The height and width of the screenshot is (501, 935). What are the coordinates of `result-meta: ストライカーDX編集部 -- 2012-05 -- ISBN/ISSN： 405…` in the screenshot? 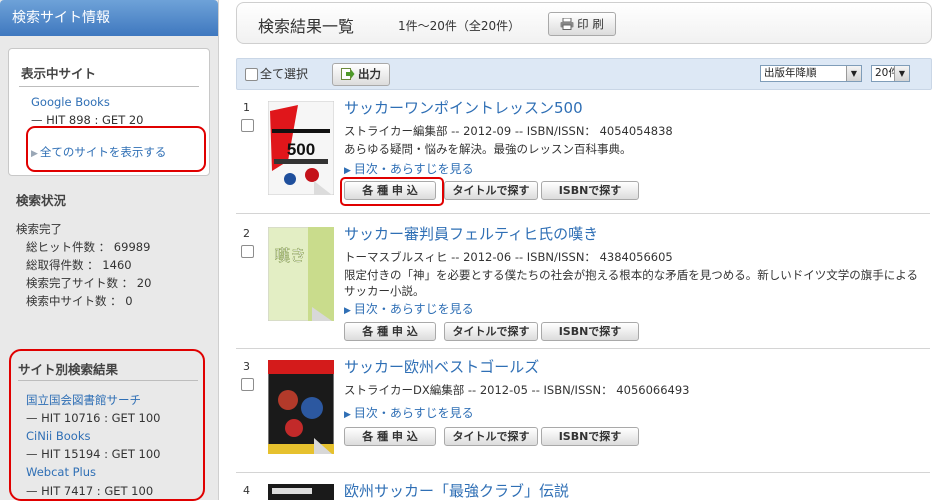 It's located at (517, 390).